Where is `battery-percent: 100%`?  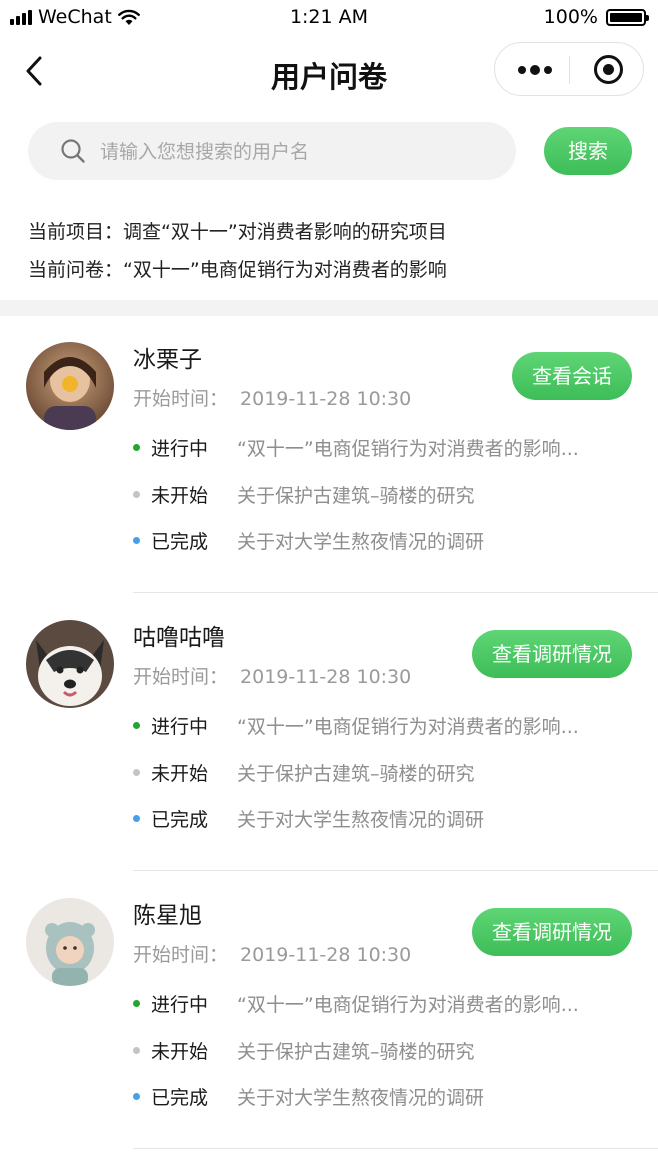
battery-percent: 100% is located at coordinates (570, 17).